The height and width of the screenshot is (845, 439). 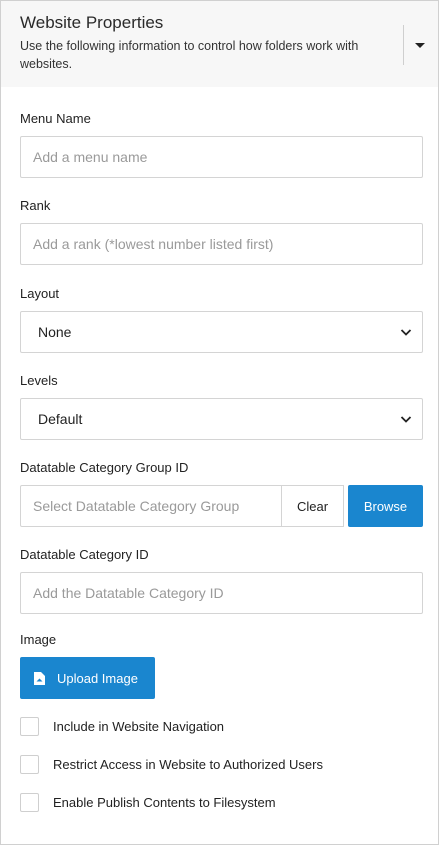 I want to click on header-divider, so click(x=403, y=45).